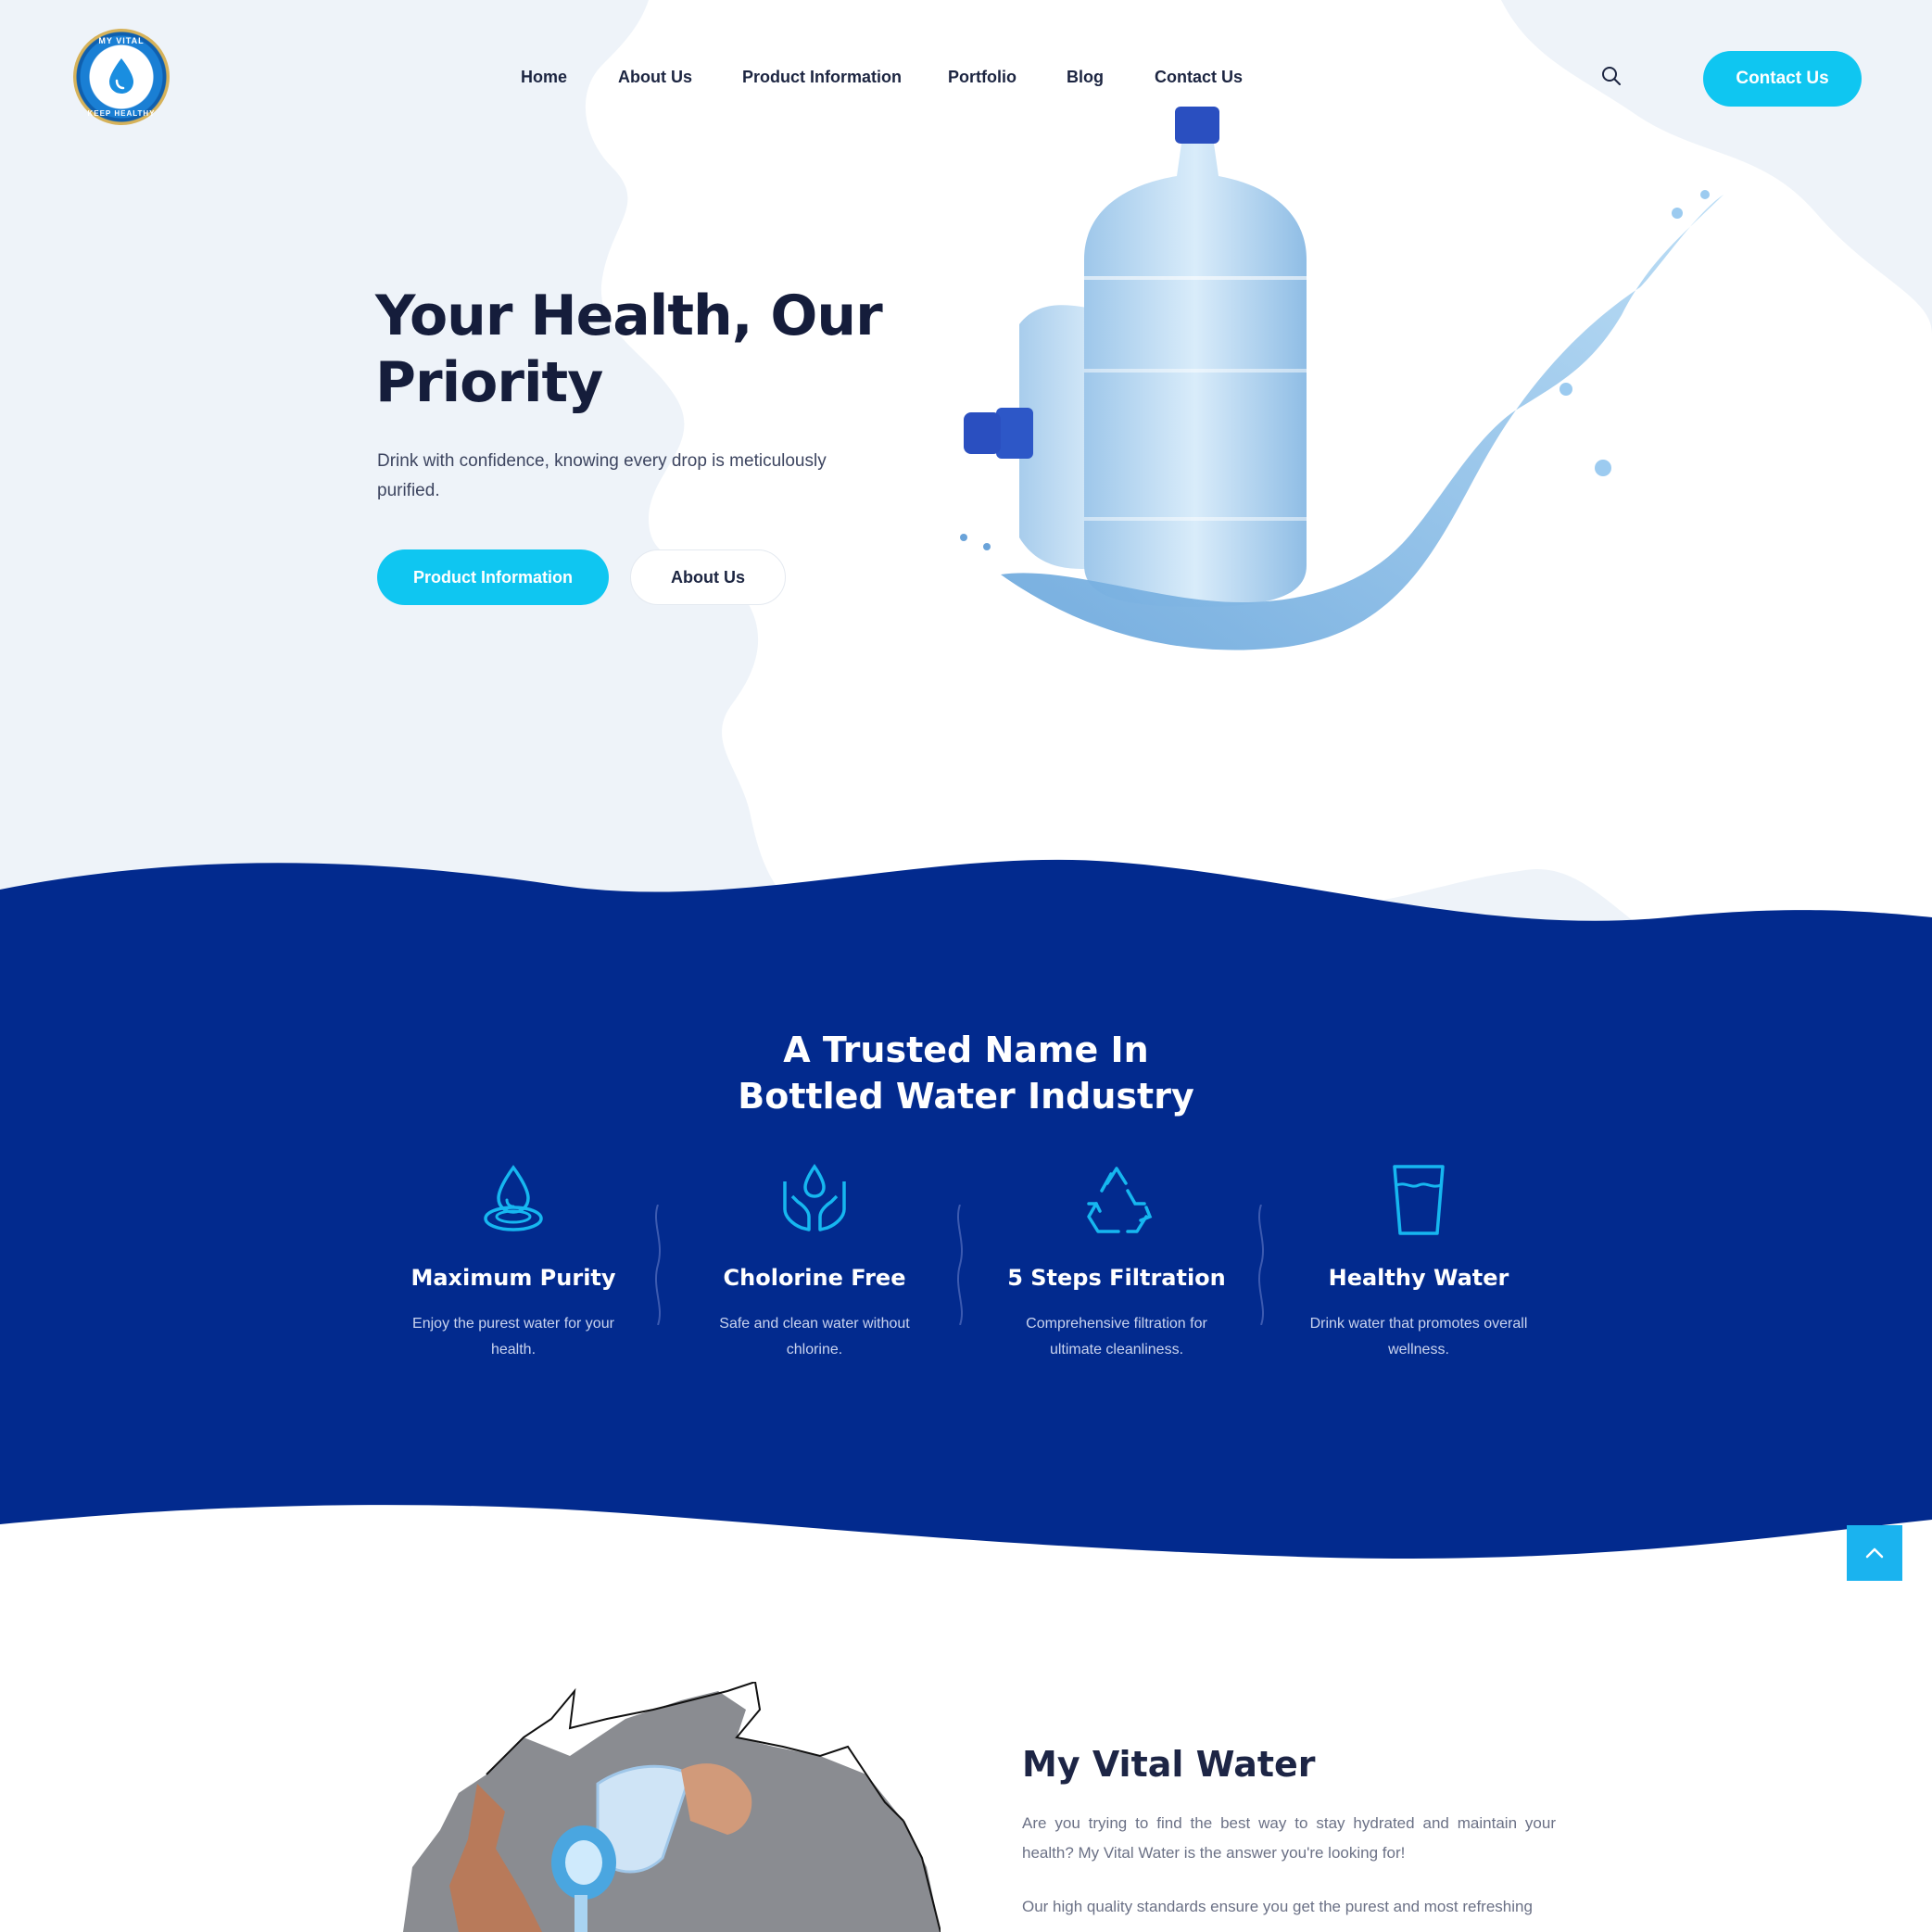 This screenshot has height=1932, width=1932. What do you see at coordinates (982, 77) in the screenshot?
I see `nav-portfolio: Portfolio` at bounding box center [982, 77].